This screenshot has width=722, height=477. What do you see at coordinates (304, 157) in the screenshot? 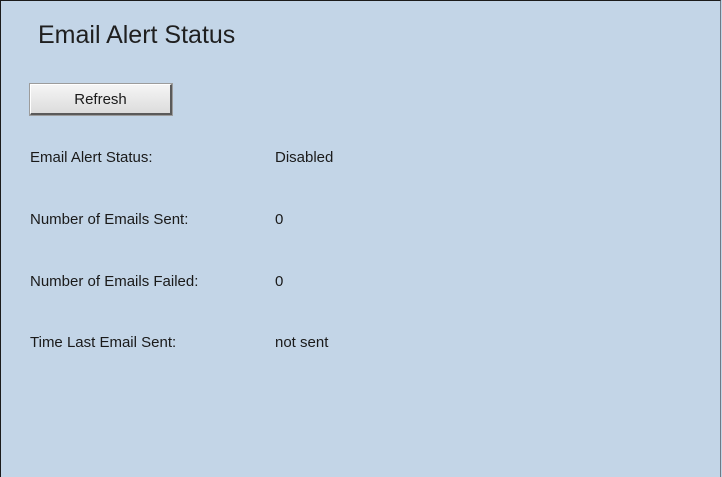
I see `email-alert-status-value: Disabled` at bounding box center [304, 157].